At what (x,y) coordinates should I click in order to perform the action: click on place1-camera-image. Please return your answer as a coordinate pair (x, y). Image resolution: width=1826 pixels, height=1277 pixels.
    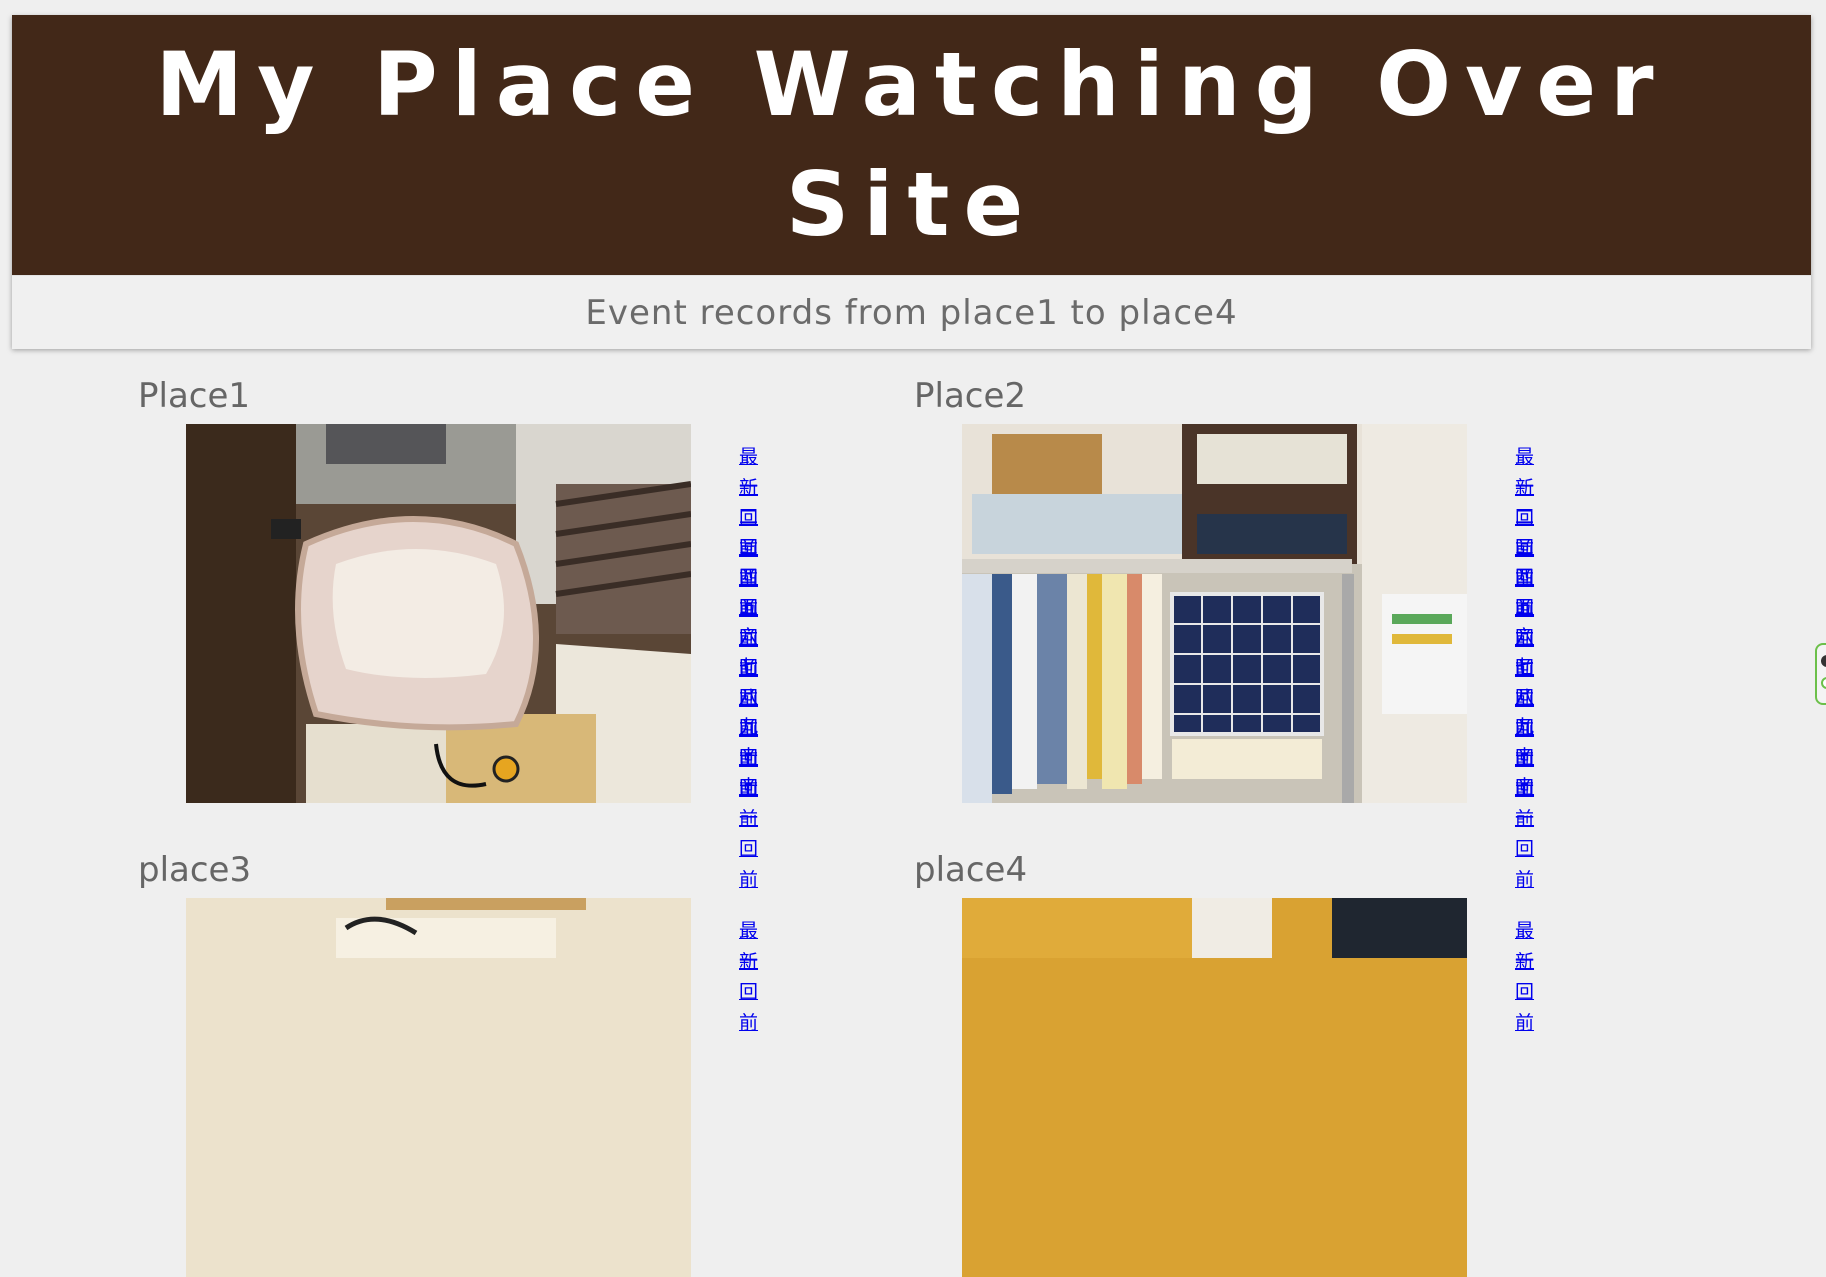
    Looking at the image, I should click on (438, 613).